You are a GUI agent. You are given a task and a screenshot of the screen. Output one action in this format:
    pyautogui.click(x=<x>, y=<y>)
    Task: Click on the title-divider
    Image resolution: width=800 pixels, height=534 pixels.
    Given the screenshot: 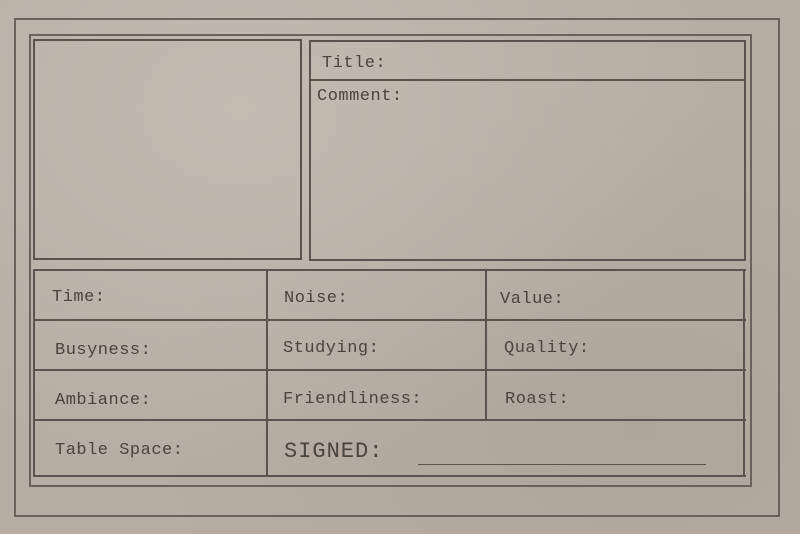 What is the action you would take?
    pyautogui.click(x=527, y=80)
    